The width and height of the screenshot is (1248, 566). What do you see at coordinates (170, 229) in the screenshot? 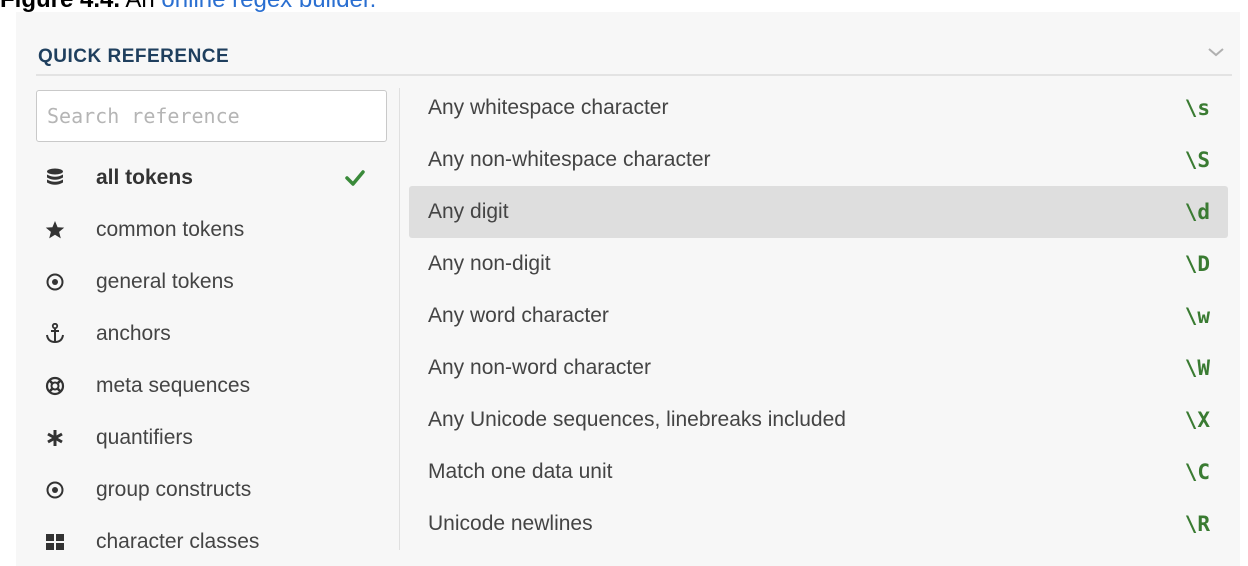
I see `category-label: common tokens` at bounding box center [170, 229].